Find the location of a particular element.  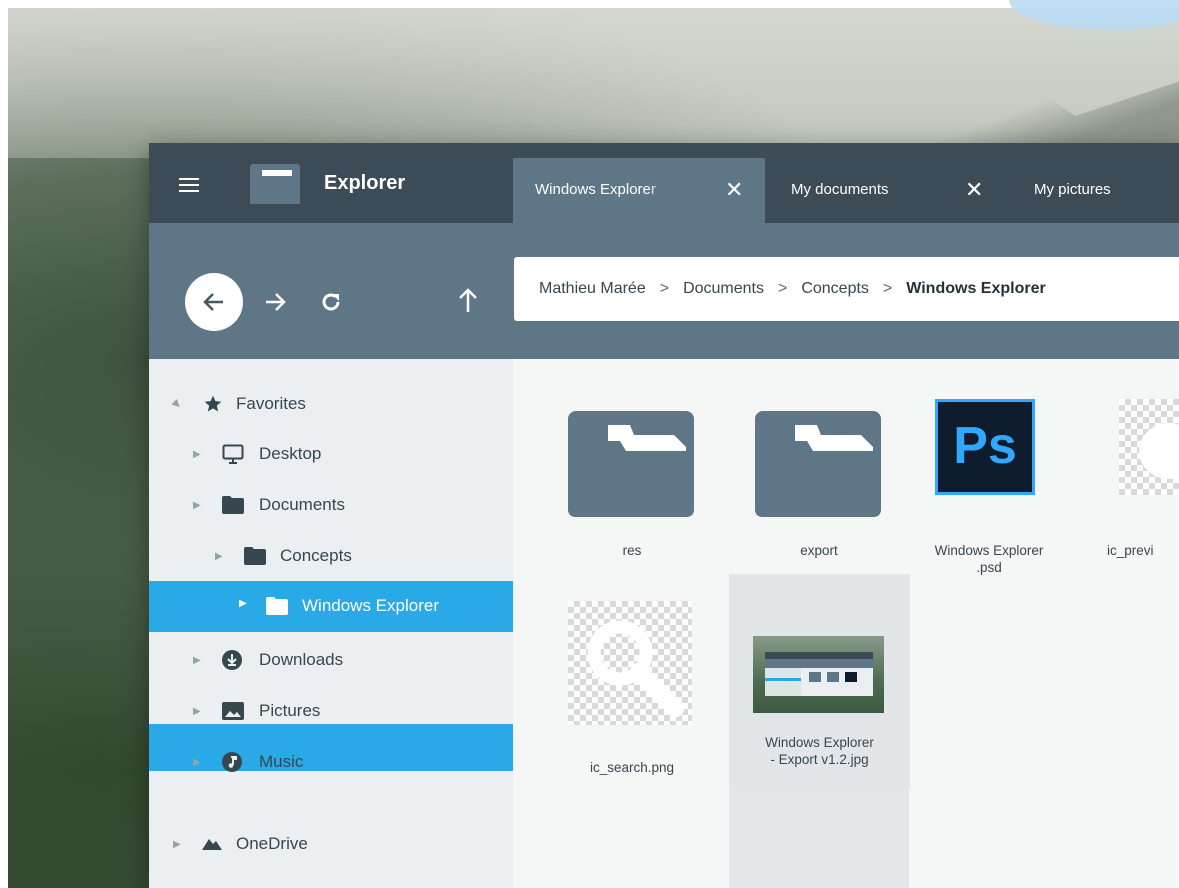

breadcrumb-current: Windows Explorer is located at coordinates (975, 289).